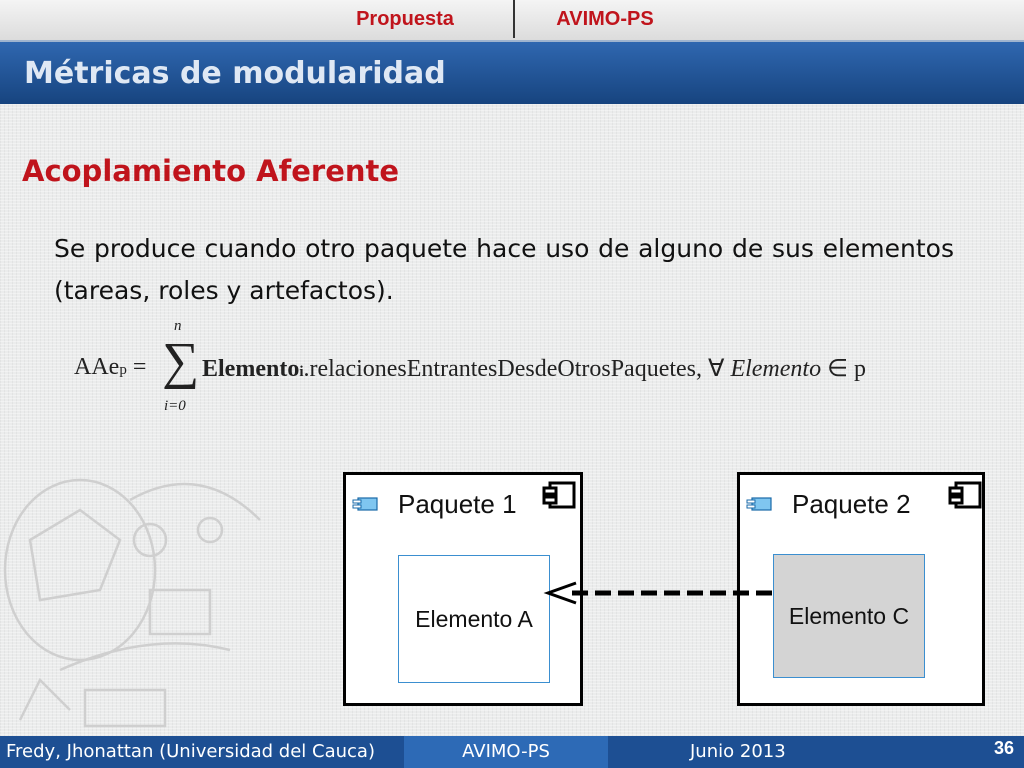  What do you see at coordinates (657, 593) in the screenshot?
I see `dependency-arrow` at bounding box center [657, 593].